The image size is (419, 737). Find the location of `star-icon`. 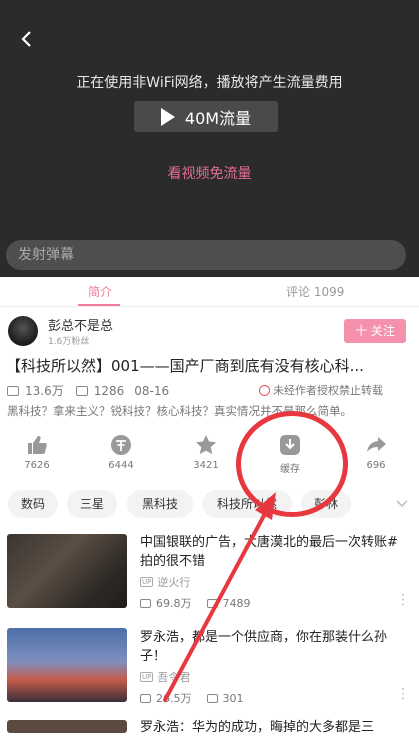

star-icon is located at coordinates (206, 445).